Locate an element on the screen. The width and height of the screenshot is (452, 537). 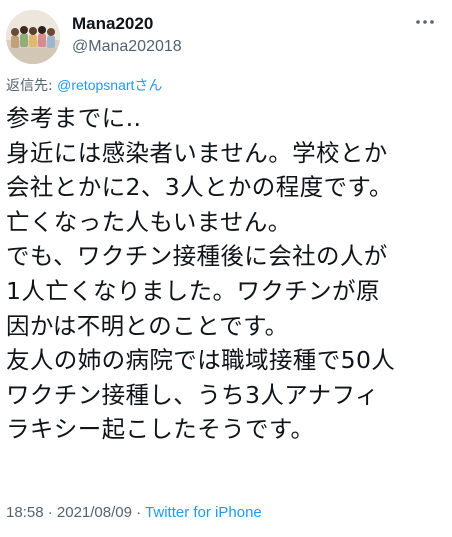
reply-mention-link: @retopsnartさん is located at coordinates (109, 85).